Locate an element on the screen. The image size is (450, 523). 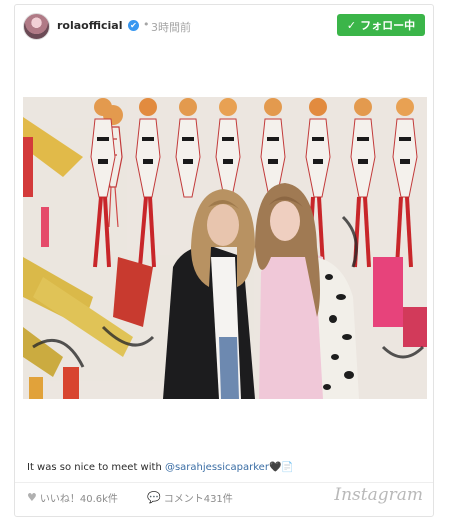
avatar is located at coordinates (36, 26).